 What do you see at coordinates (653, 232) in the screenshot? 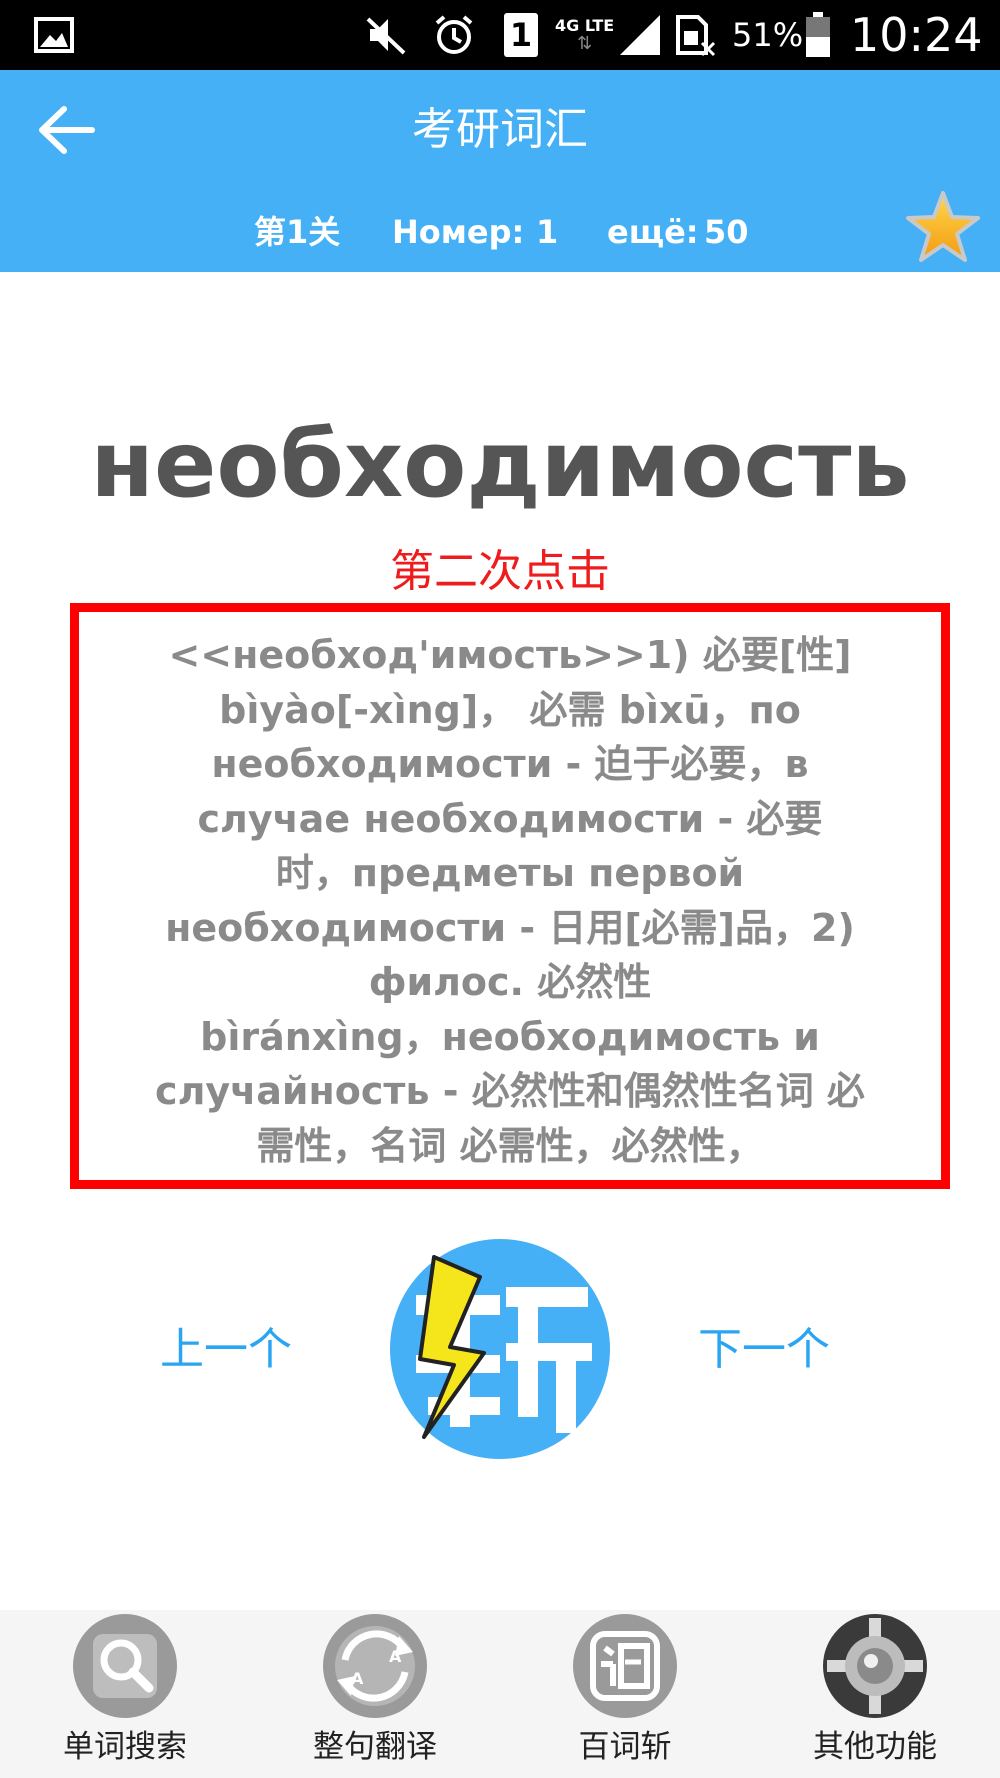
I see `remaining-label: ещё:` at bounding box center [653, 232].